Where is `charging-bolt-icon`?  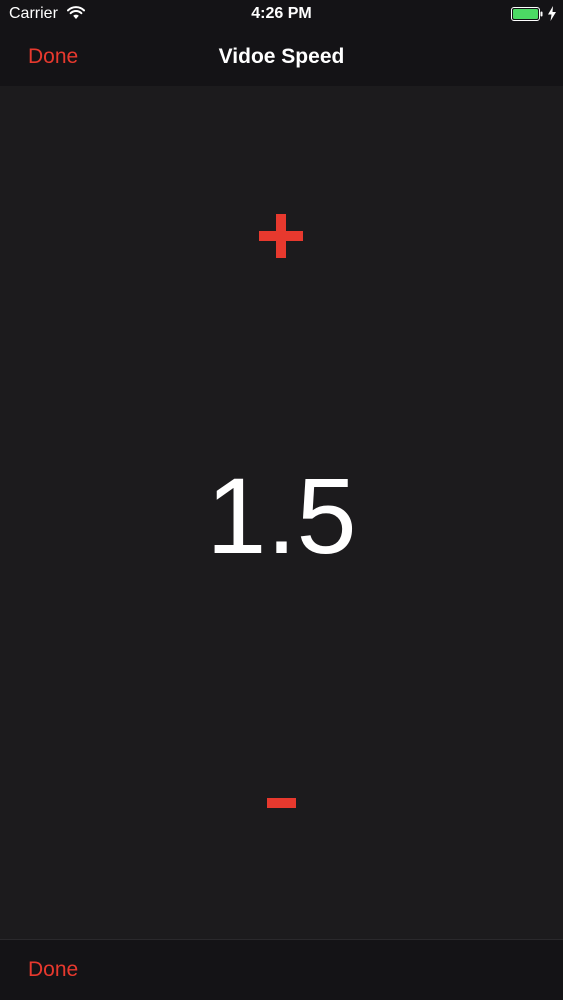
charging-bolt-icon is located at coordinates (552, 13).